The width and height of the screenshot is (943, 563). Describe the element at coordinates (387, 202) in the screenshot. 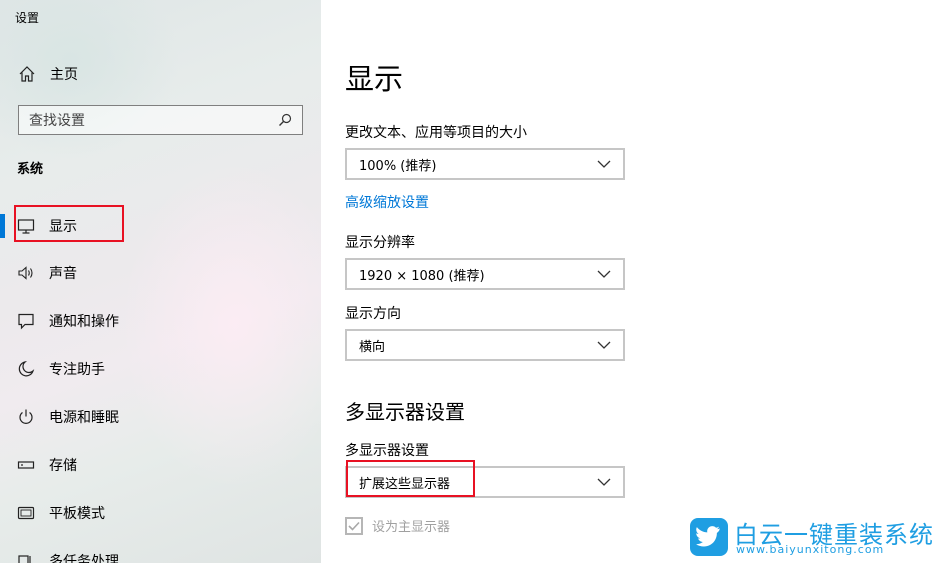

I see `advanced-scaling-link: 高级缩放设置` at that location.